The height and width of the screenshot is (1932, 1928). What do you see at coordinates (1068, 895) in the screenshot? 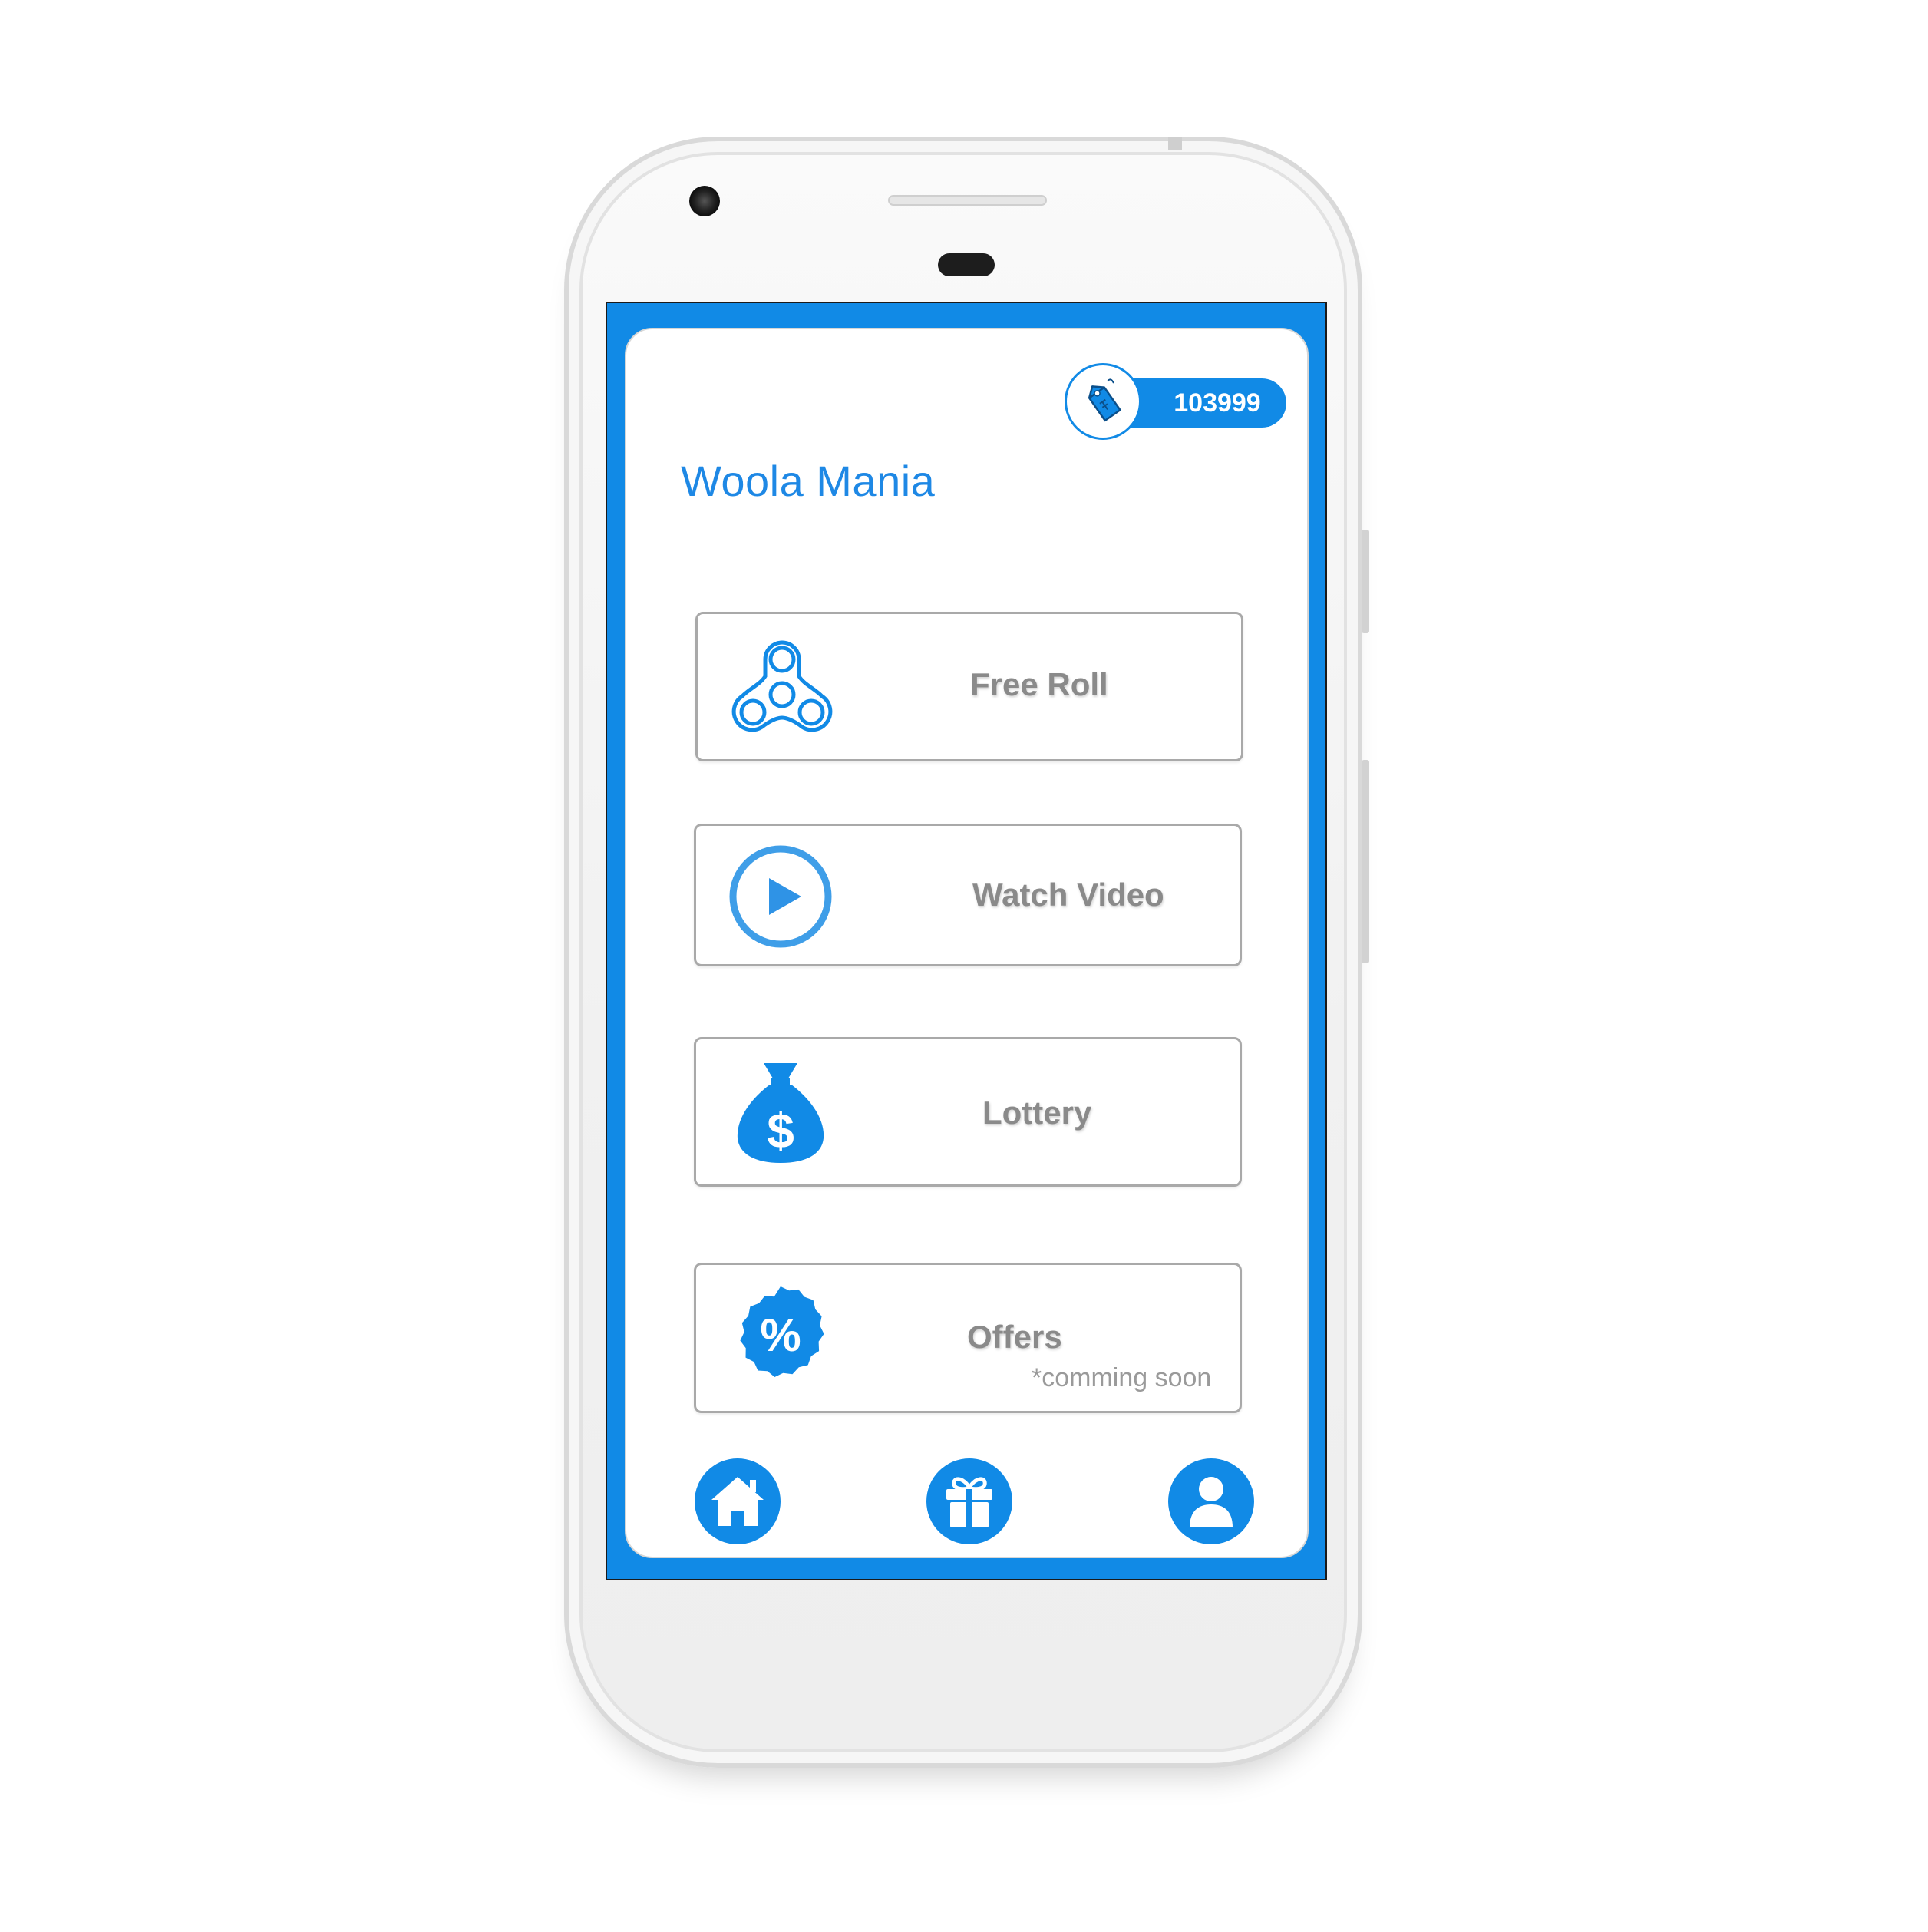
I see `watch-video-label: Watch Video` at bounding box center [1068, 895].